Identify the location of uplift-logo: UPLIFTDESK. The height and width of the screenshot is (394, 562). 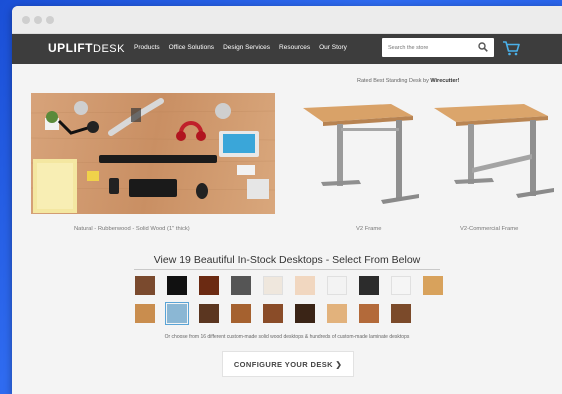
(86, 48).